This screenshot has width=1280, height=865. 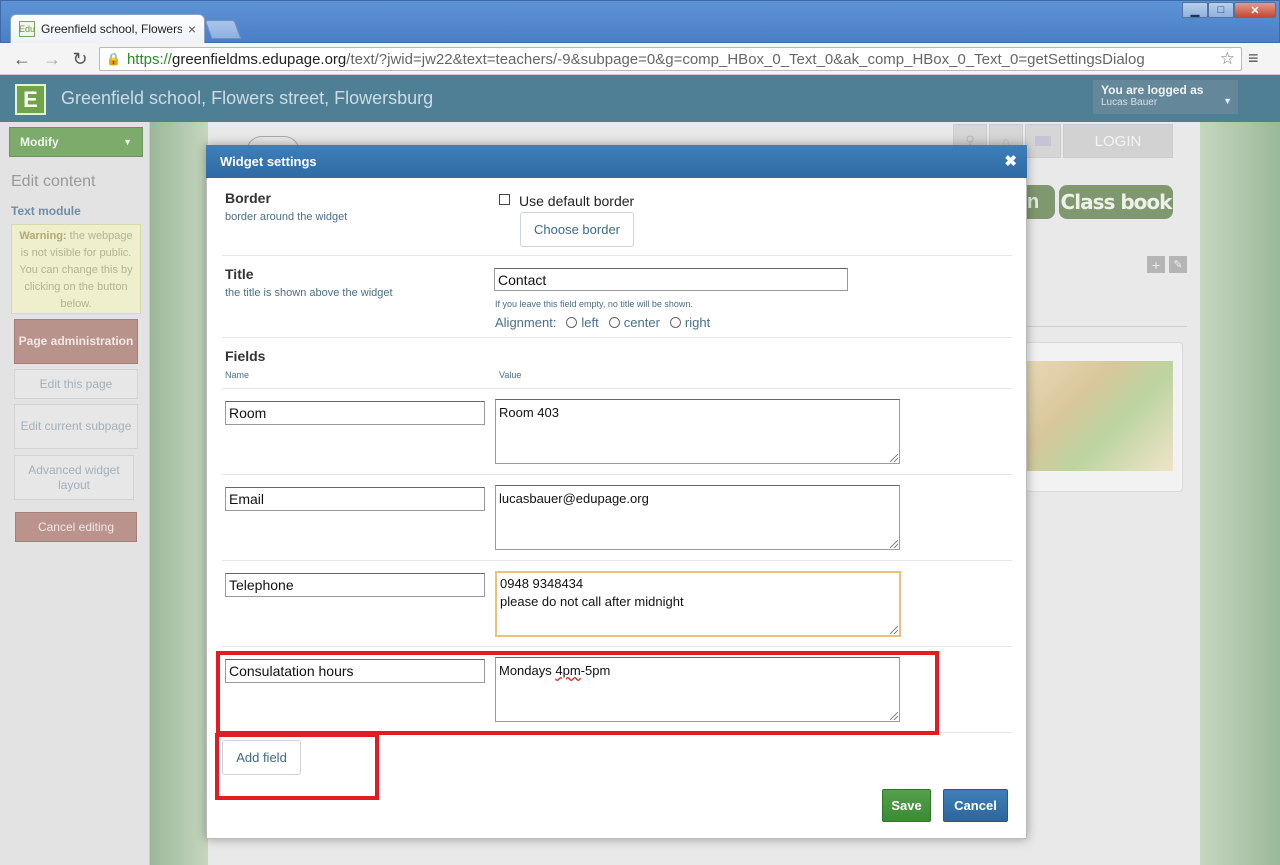 What do you see at coordinates (268, 161) in the screenshot?
I see `dialog-title: Widget settings` at bounding box center [268, 161].